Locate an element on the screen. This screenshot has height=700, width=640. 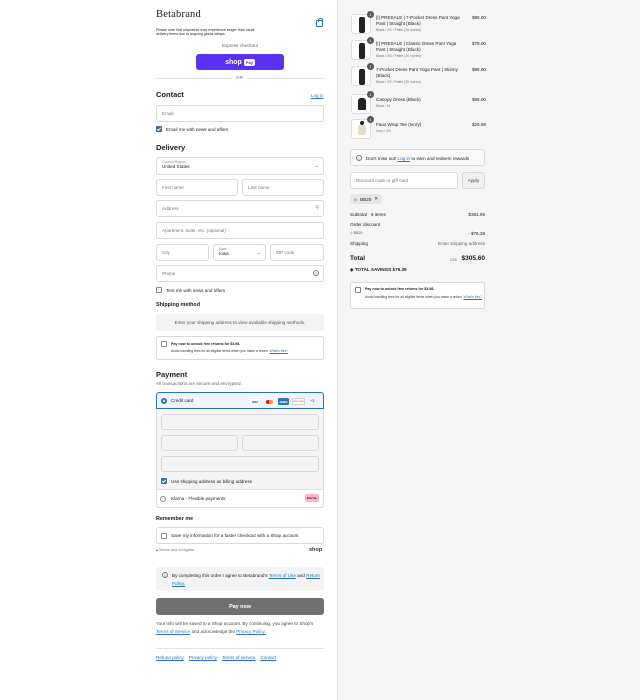
apartment-field: Apartment, suite, etc. (optional) is located at coordinates (240, 230).